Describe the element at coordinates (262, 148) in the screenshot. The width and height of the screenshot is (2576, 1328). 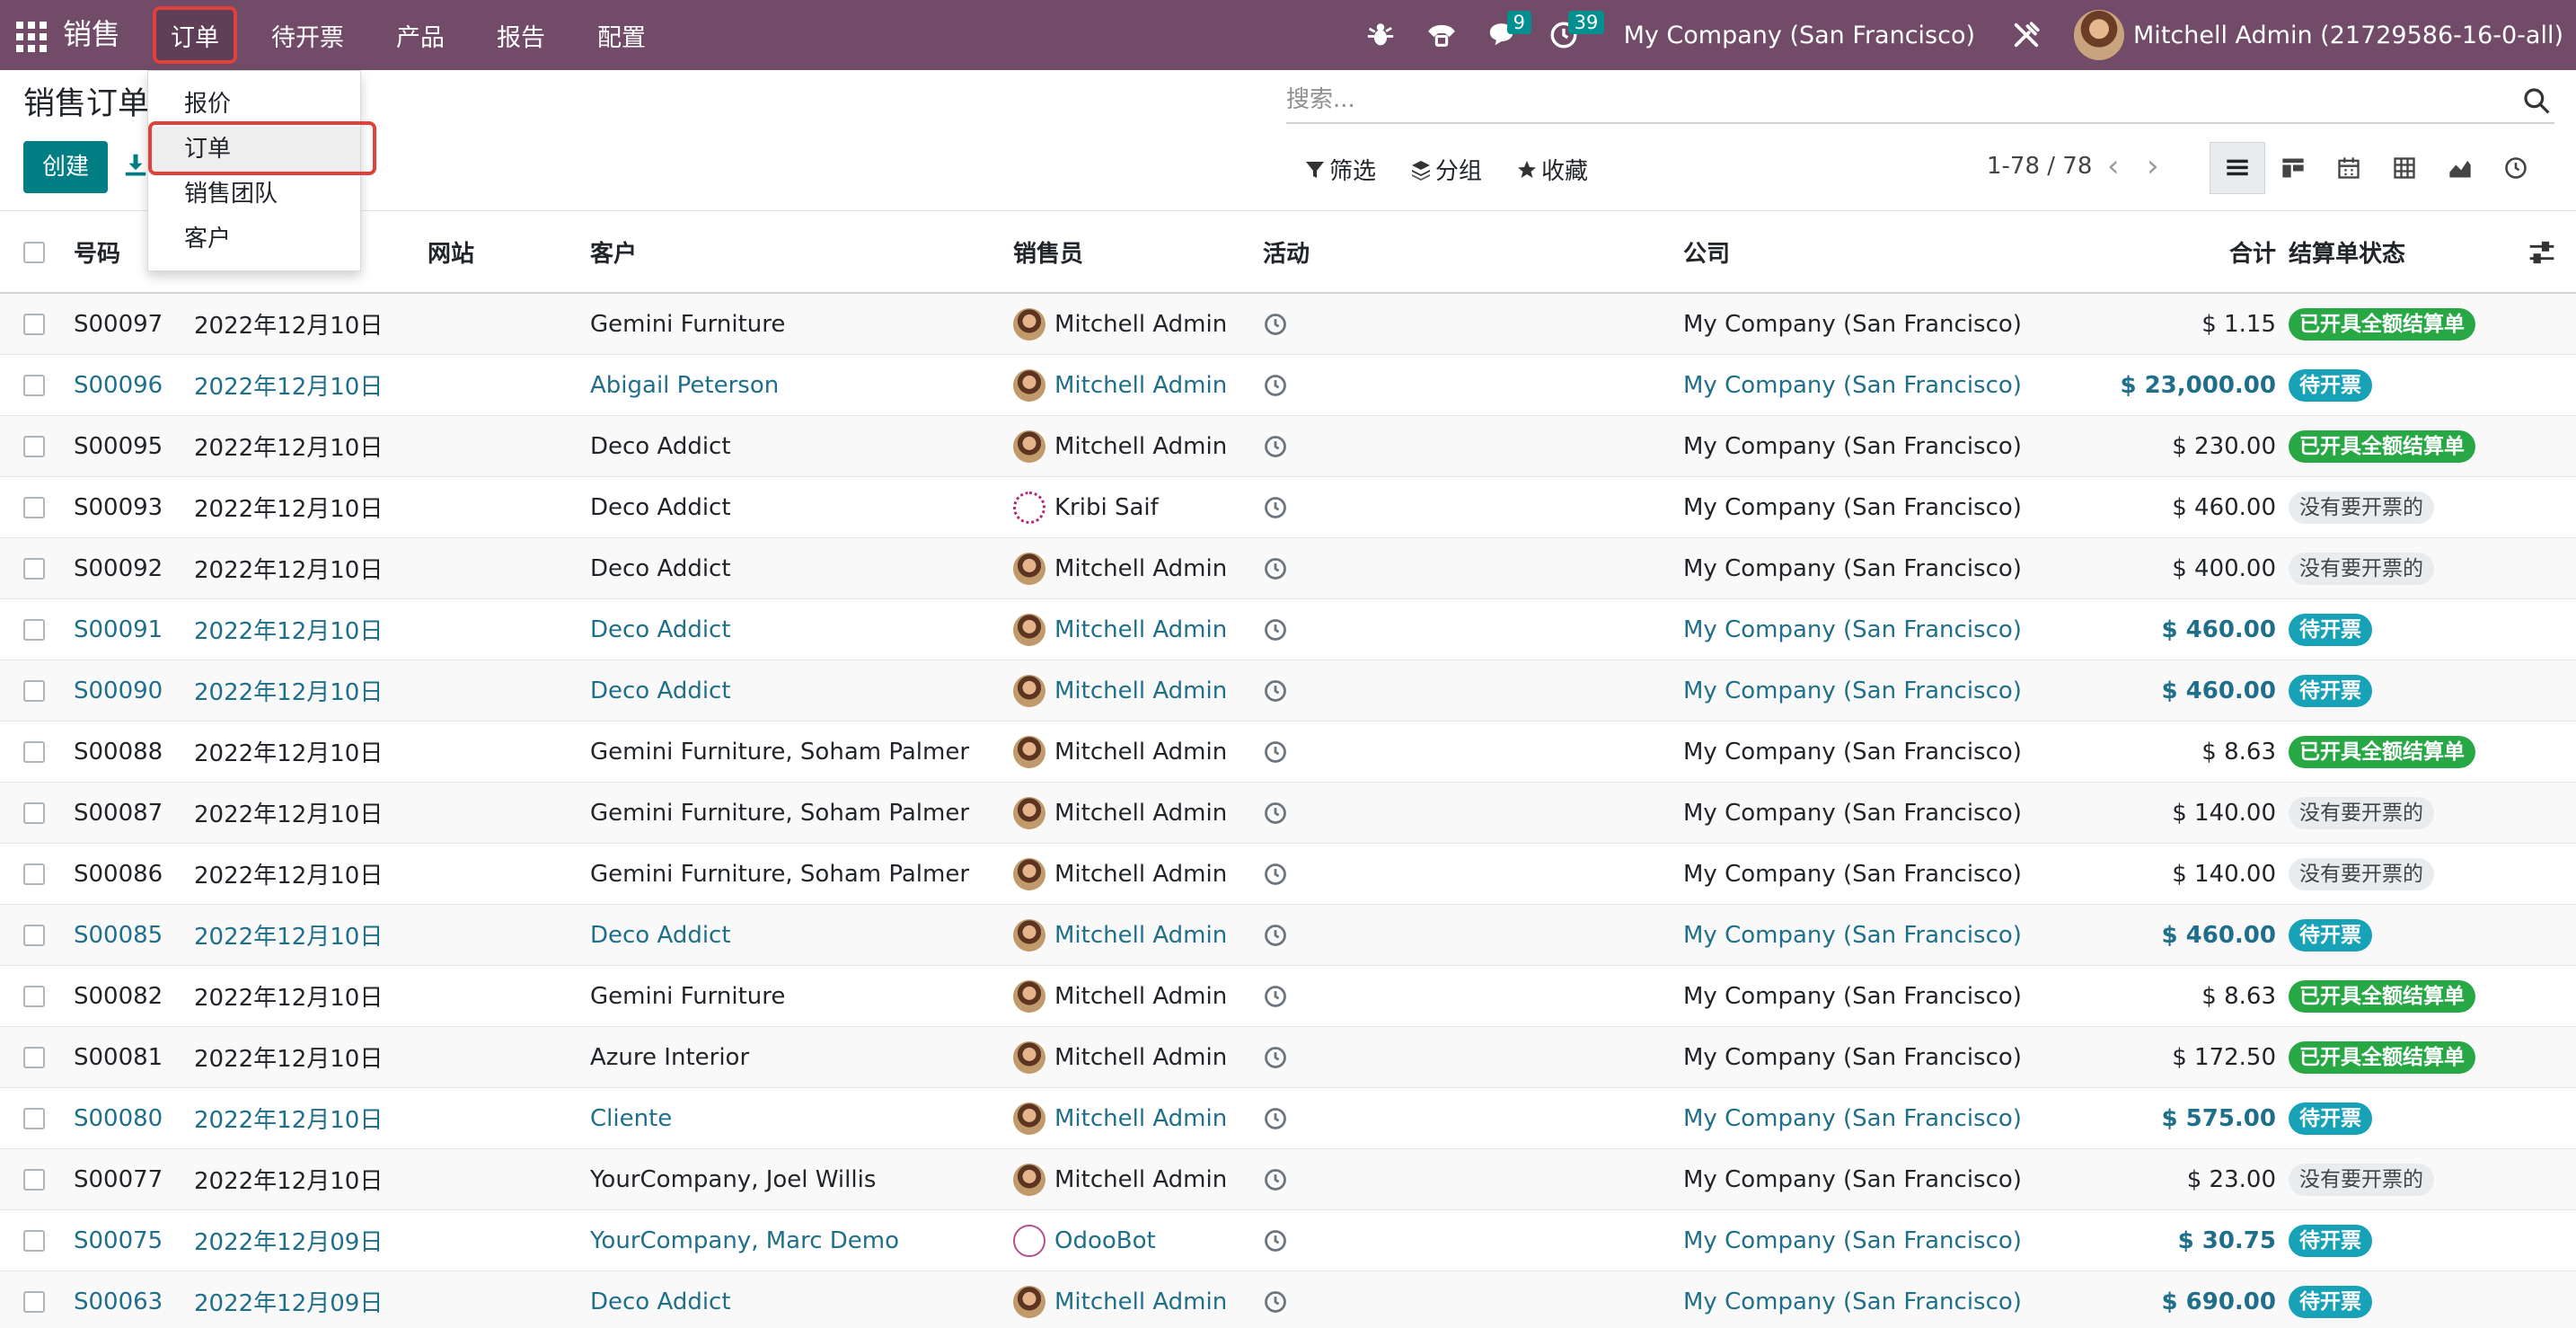
I see `dropdown-item-orders: 订单` at that location.